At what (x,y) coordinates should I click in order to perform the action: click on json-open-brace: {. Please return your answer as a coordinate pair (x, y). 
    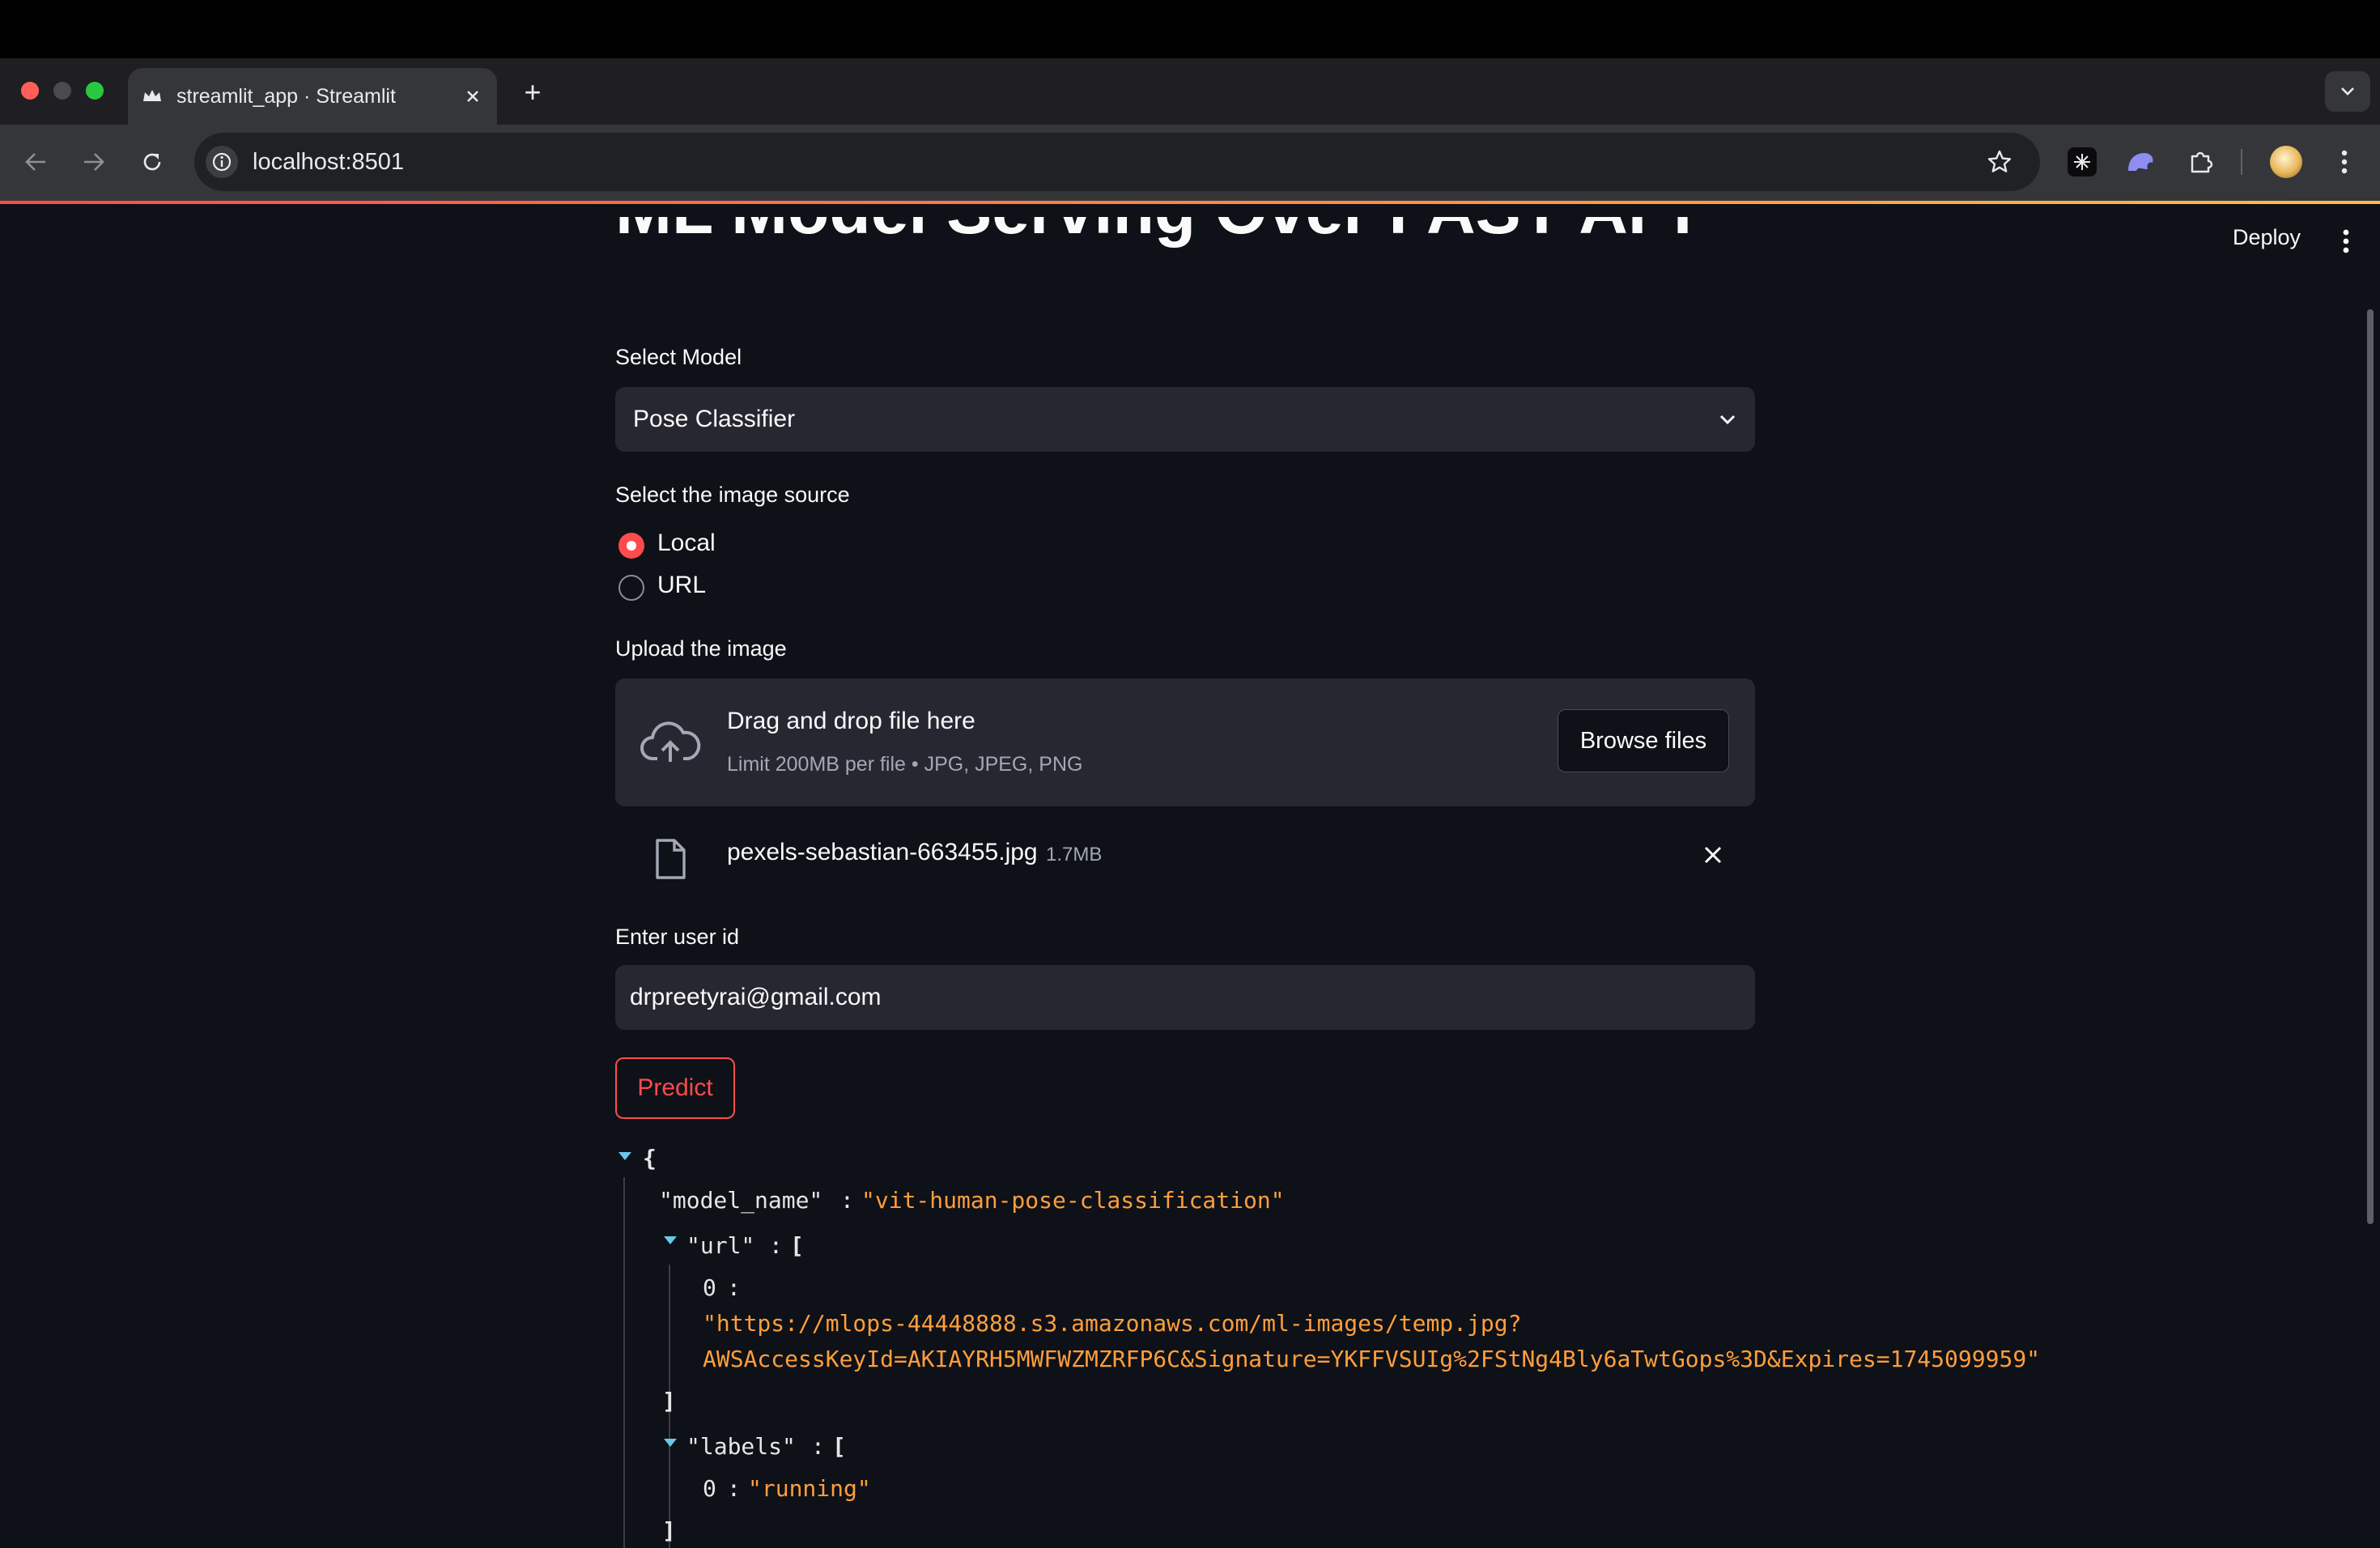
    Looking at the image, I should click on (650, 1158).